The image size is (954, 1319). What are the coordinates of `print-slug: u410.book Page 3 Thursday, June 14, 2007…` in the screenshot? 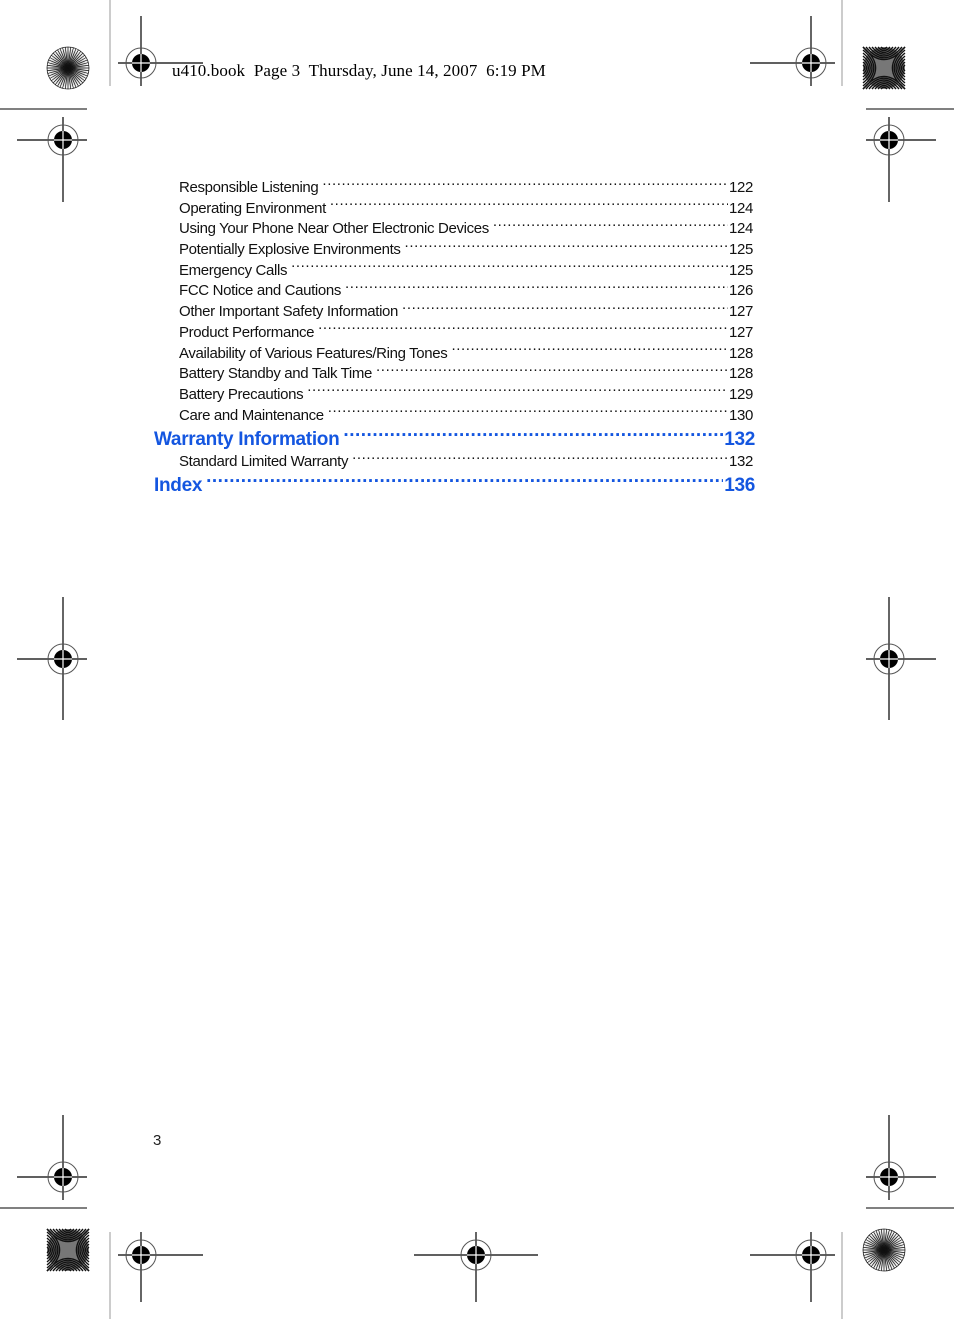 It's located at (359, 70).